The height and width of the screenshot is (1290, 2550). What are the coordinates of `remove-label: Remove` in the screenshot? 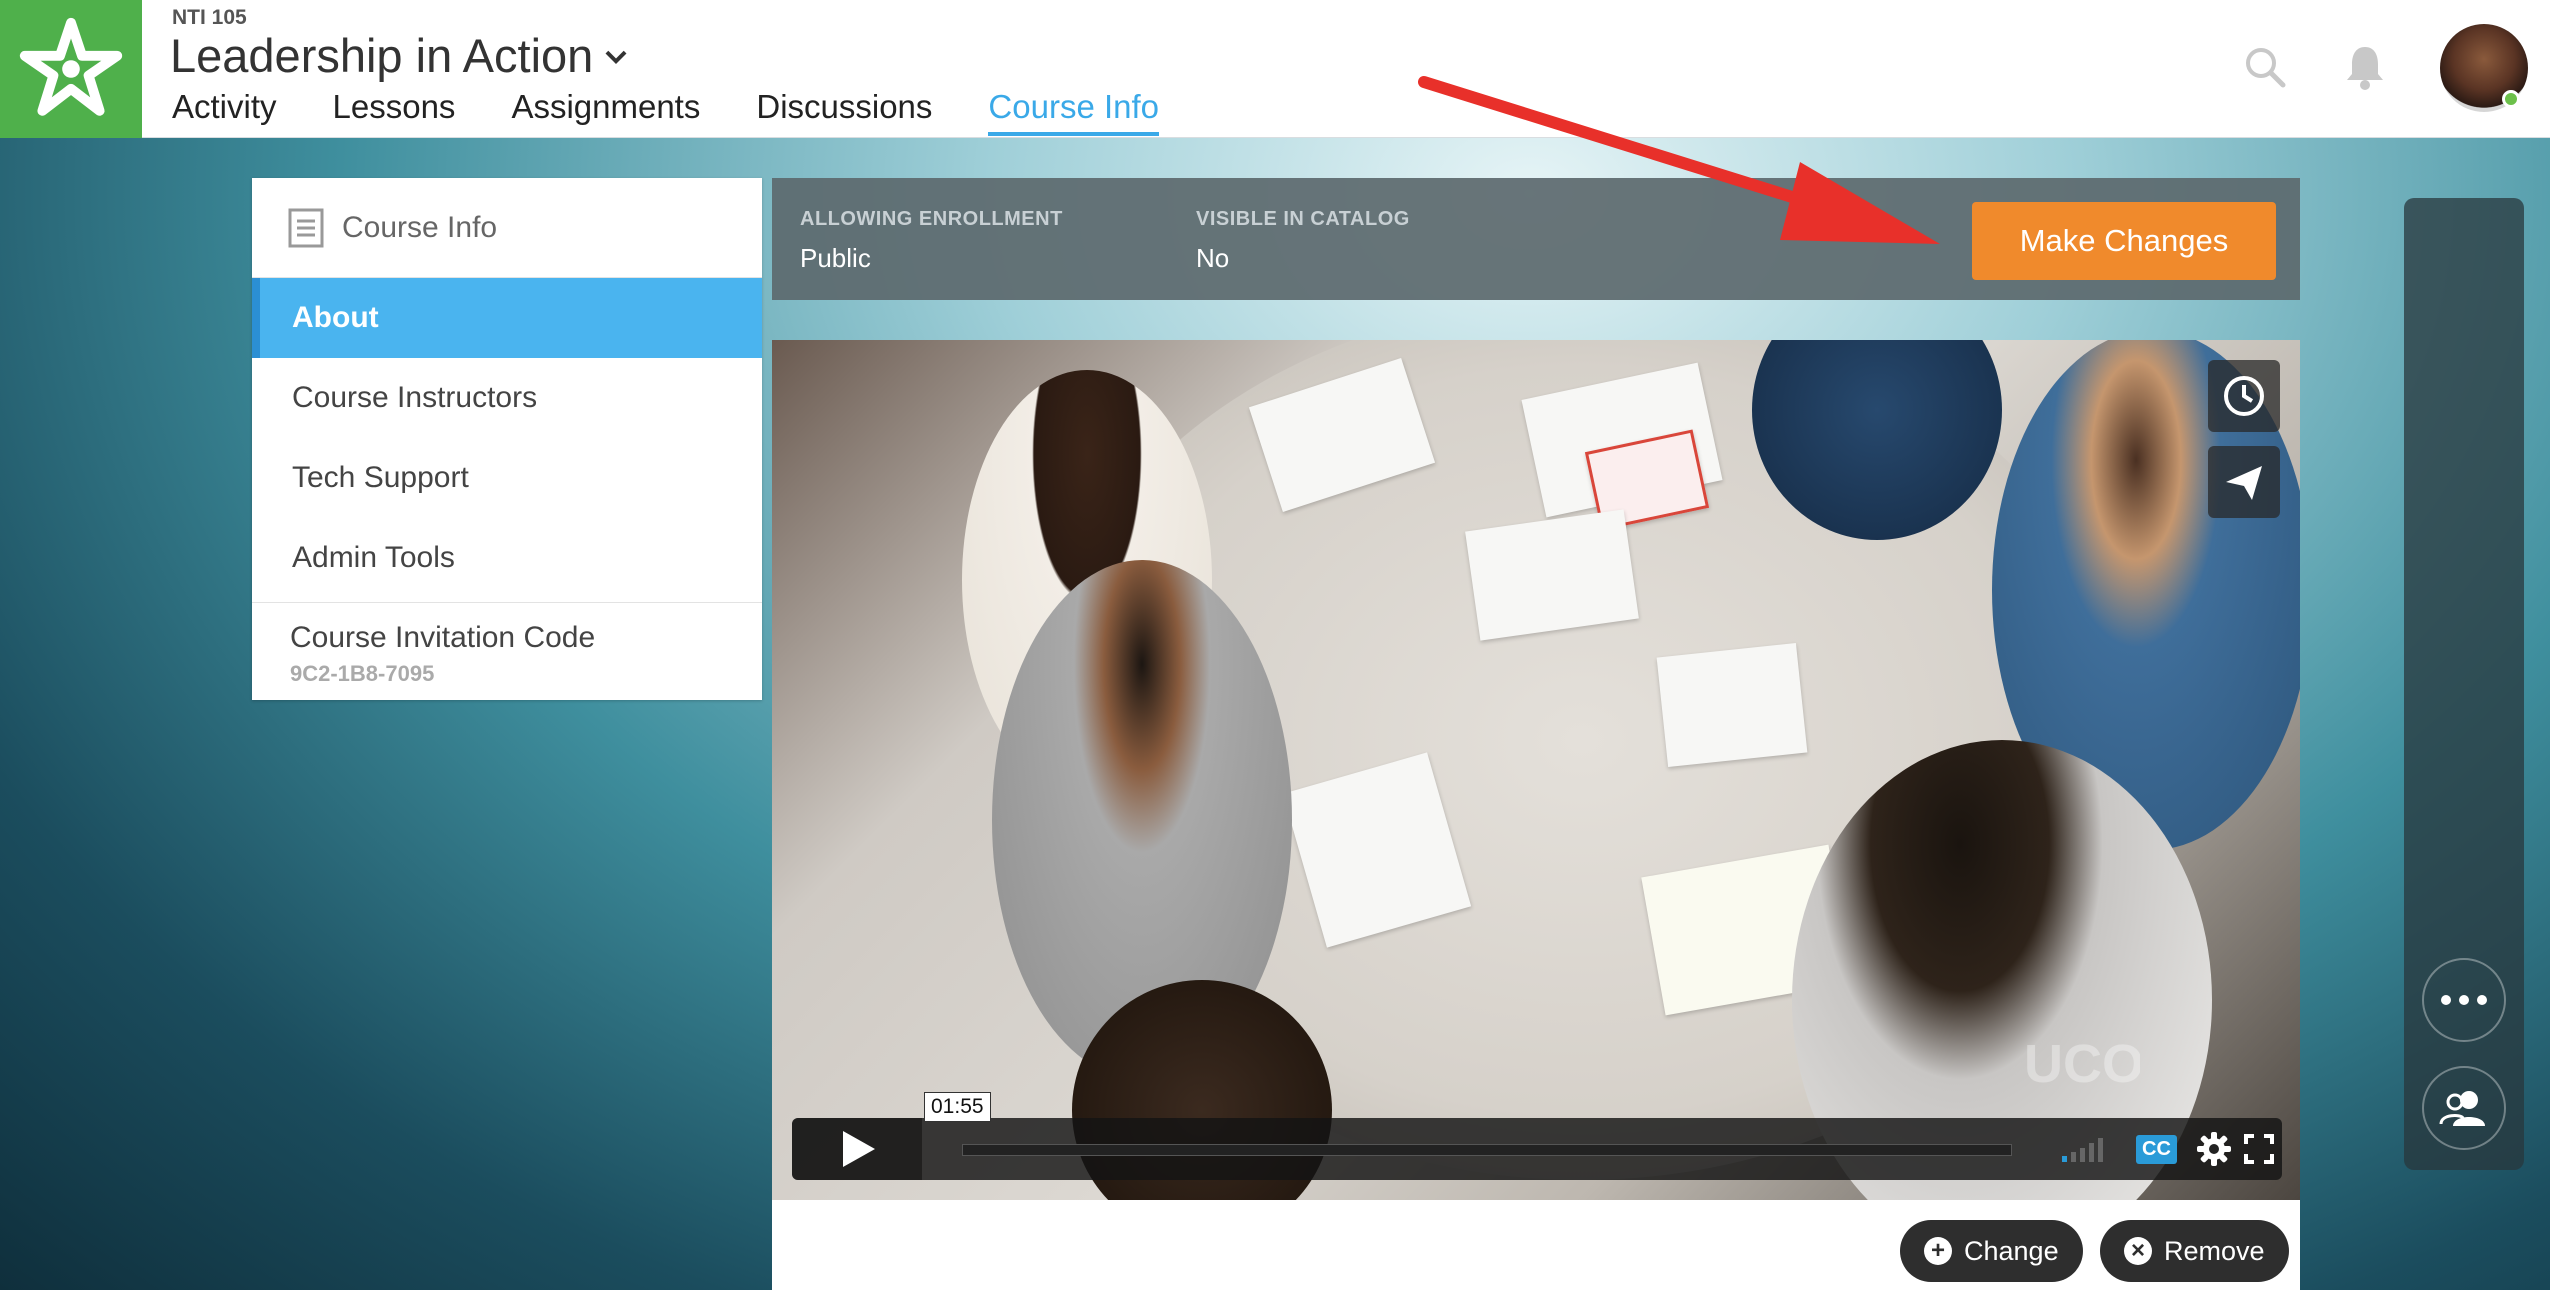 It's located at (2214, 1250).